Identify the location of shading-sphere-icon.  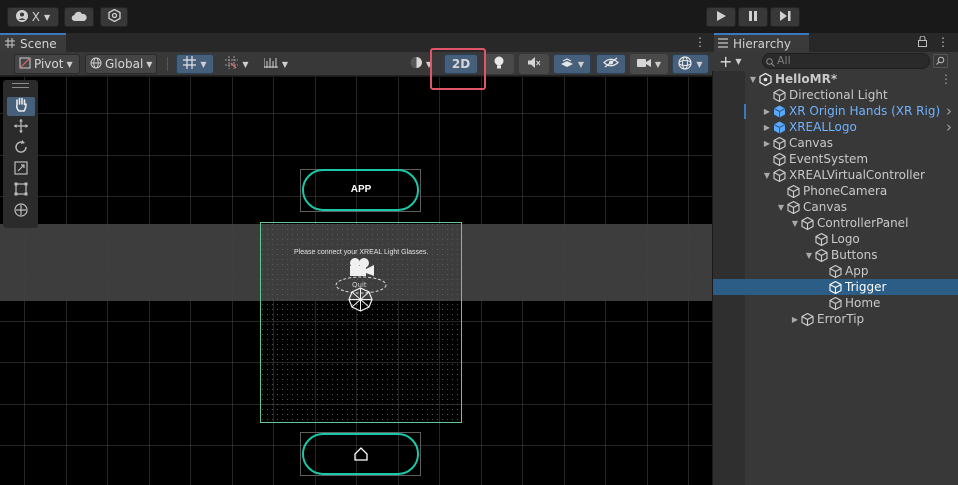
(416, 64).